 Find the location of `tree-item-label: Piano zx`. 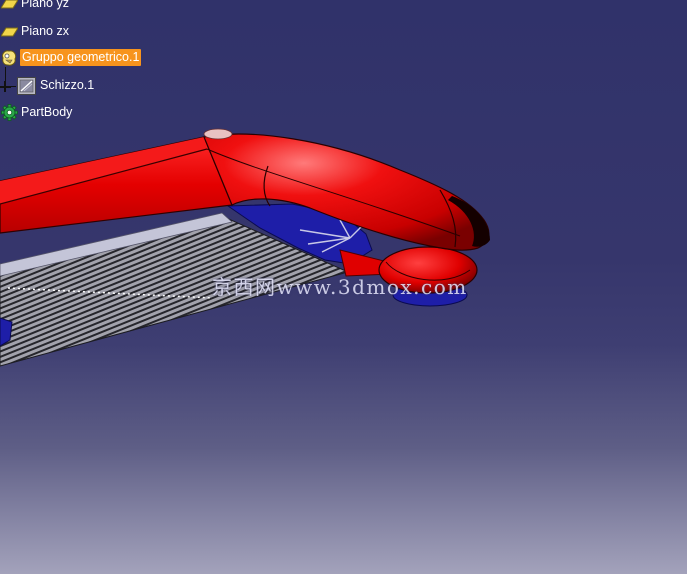

tree-item-label: Piano zx is located at coordinates (45, 31).